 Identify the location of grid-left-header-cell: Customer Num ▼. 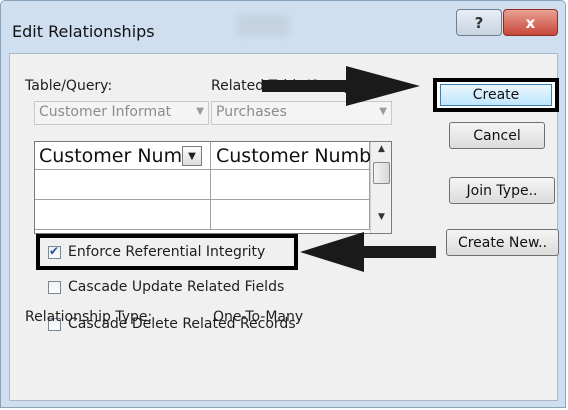
(123, 156).